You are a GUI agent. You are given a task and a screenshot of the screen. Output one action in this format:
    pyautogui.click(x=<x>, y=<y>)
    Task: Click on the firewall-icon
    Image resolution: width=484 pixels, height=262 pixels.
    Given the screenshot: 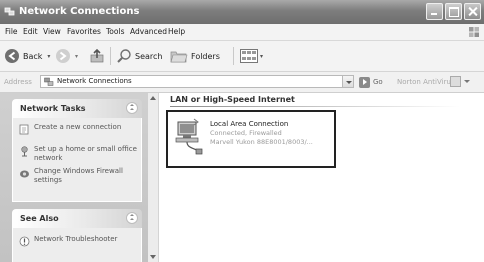 What is the action you would take?
    pyautogui.click(x=24, y=174)
    